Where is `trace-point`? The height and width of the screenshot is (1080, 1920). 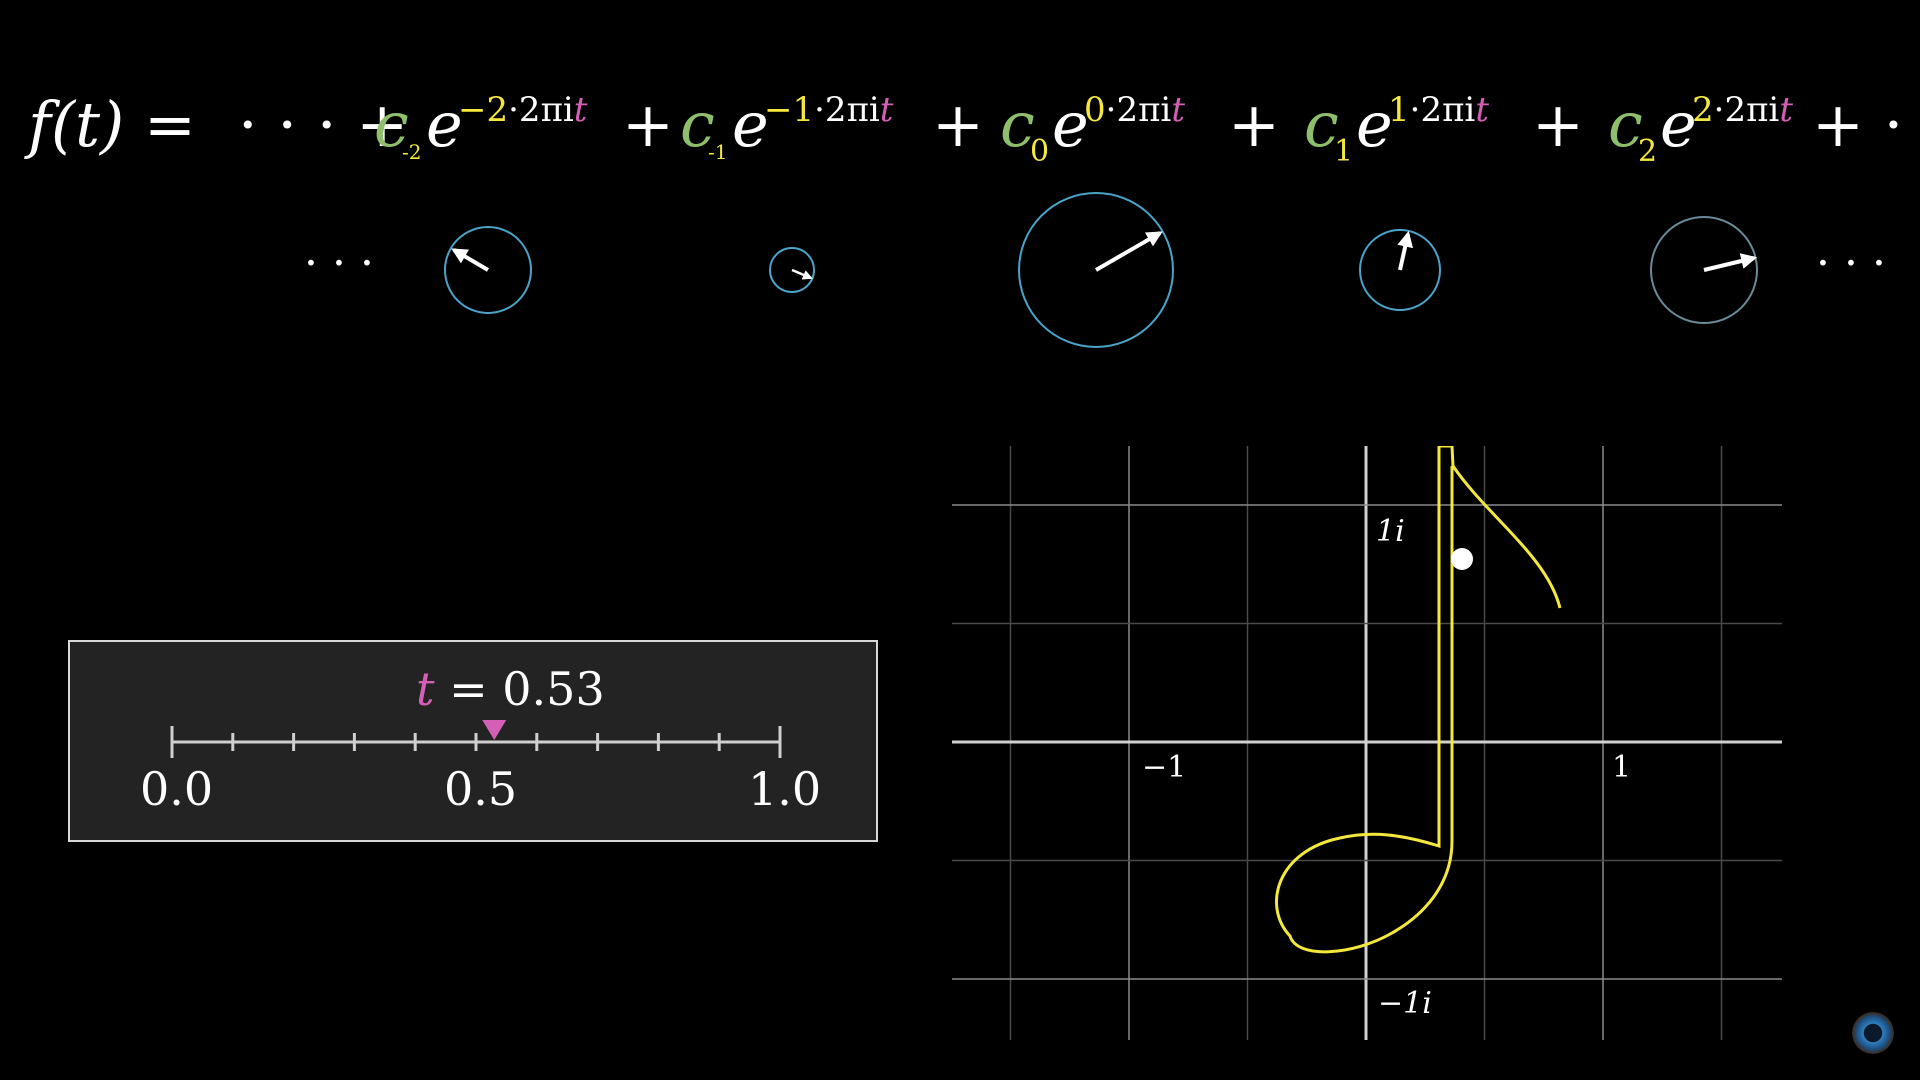 trace-point is located at coordinates (1462, 559).